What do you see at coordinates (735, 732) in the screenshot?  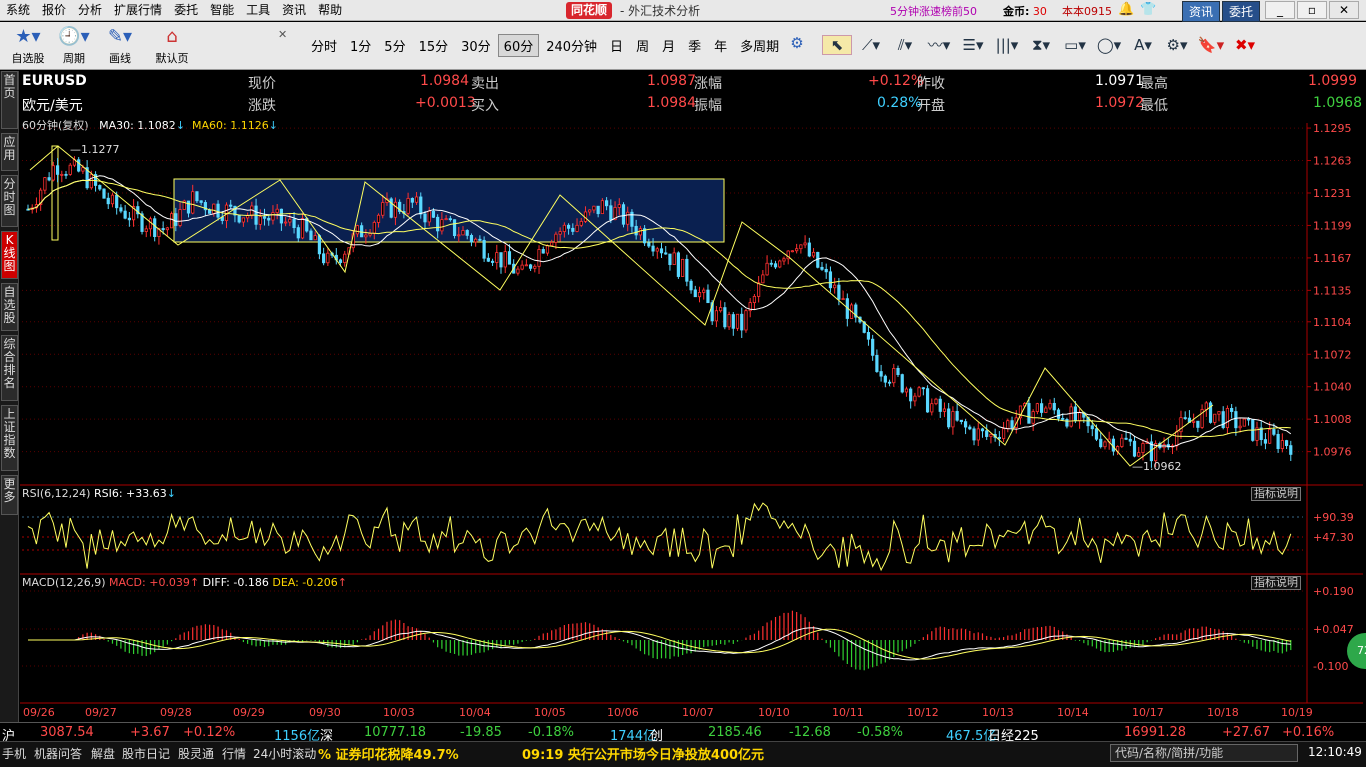 I see `status-value: 2185.46` at bounding box center [735, 732].